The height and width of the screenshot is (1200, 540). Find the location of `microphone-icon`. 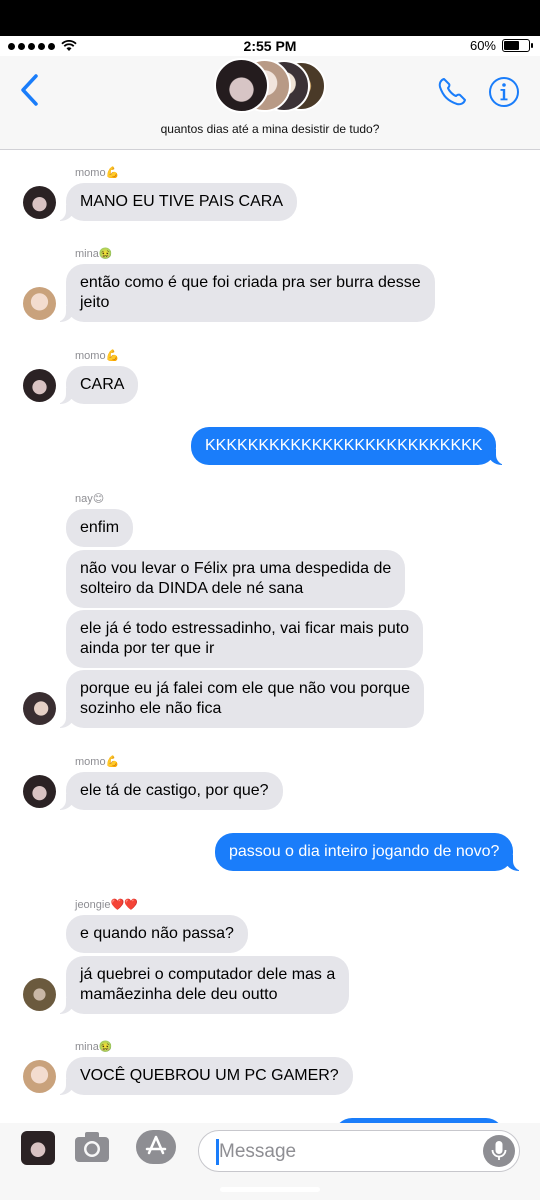

microphone-icon is located at coordinates (499, 1151).